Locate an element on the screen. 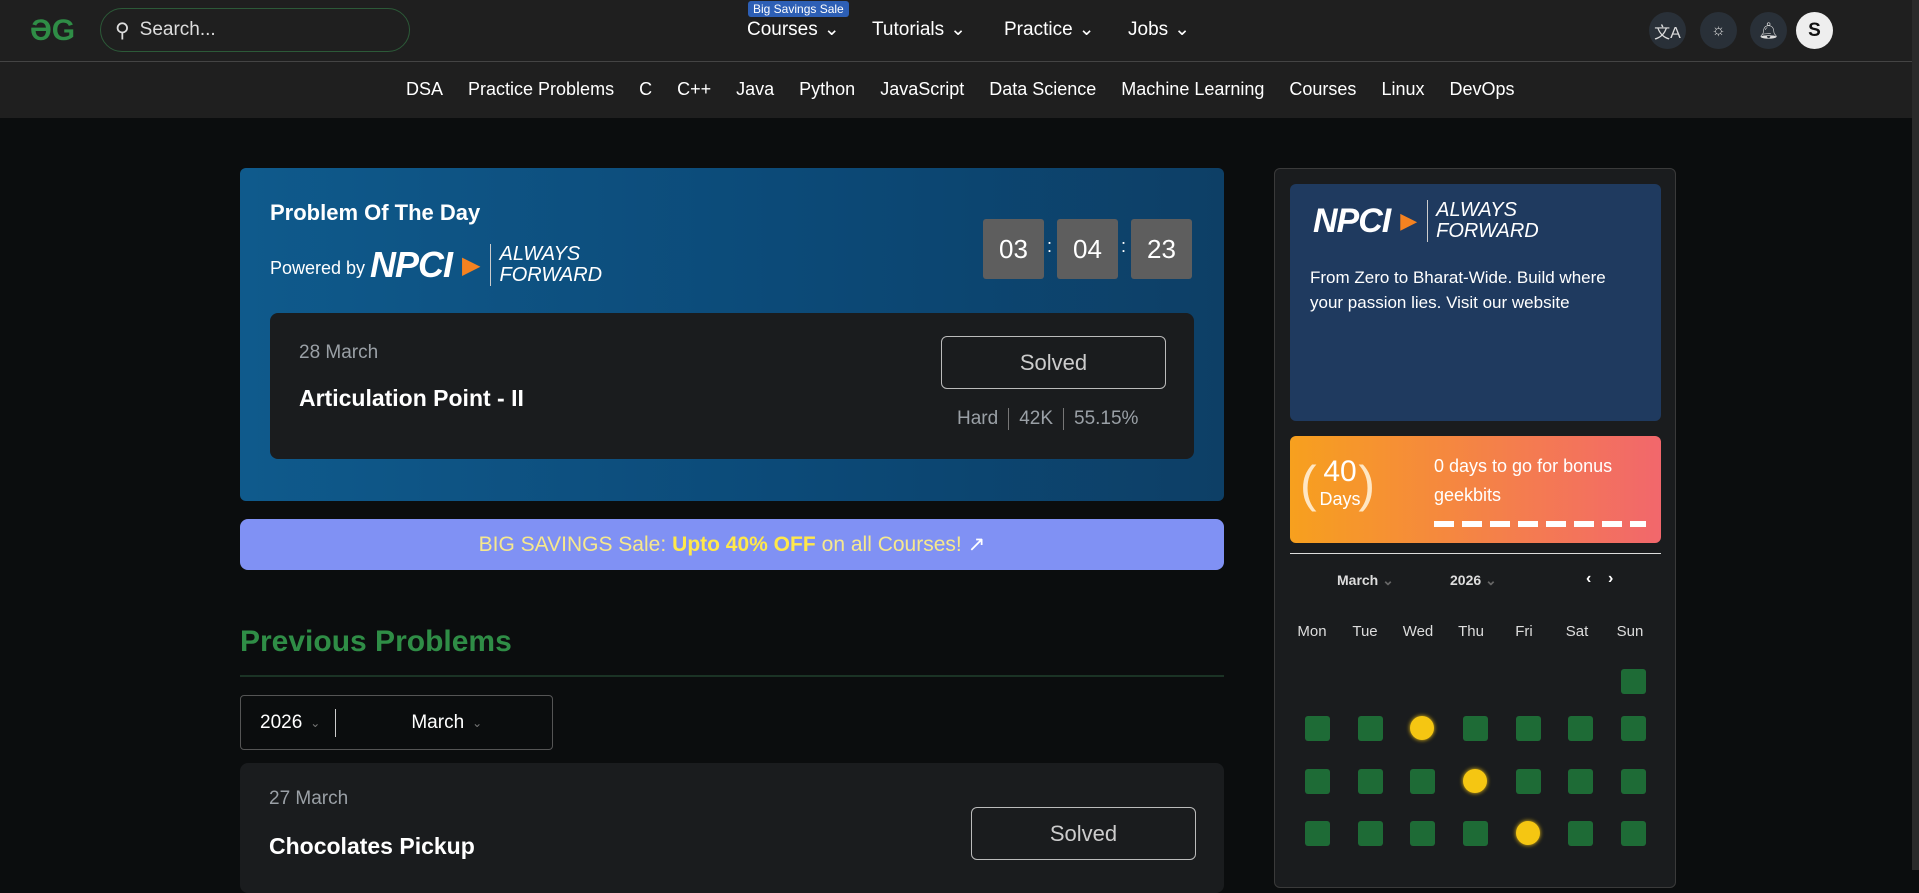 The image size is (1919, 893). bell-icon: 🔔︎ is located at coordinates (1768, 30).